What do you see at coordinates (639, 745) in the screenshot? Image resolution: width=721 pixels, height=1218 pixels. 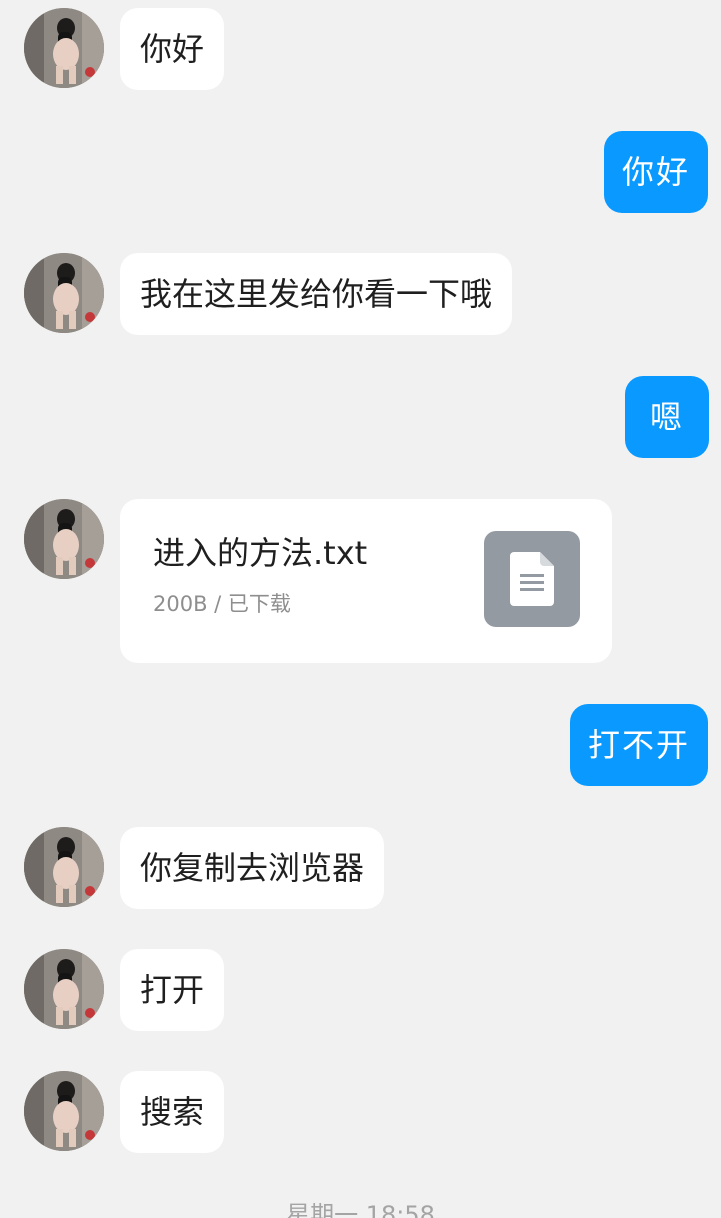 I see `message-bubble-outgoing: 打不开` at bounding box center [639, 745].